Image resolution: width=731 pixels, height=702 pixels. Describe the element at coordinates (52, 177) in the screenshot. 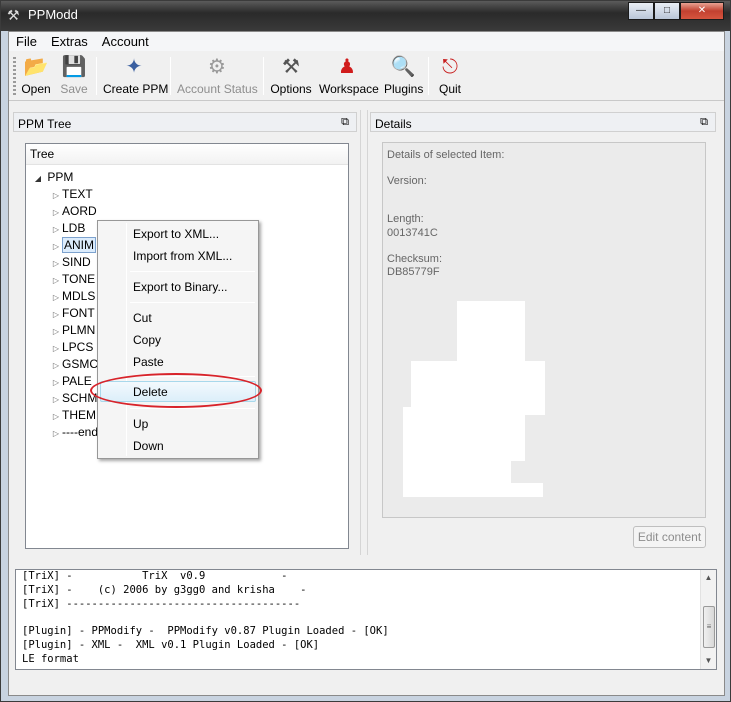

I see `tree-root-node: ◢ PPM` at that location.